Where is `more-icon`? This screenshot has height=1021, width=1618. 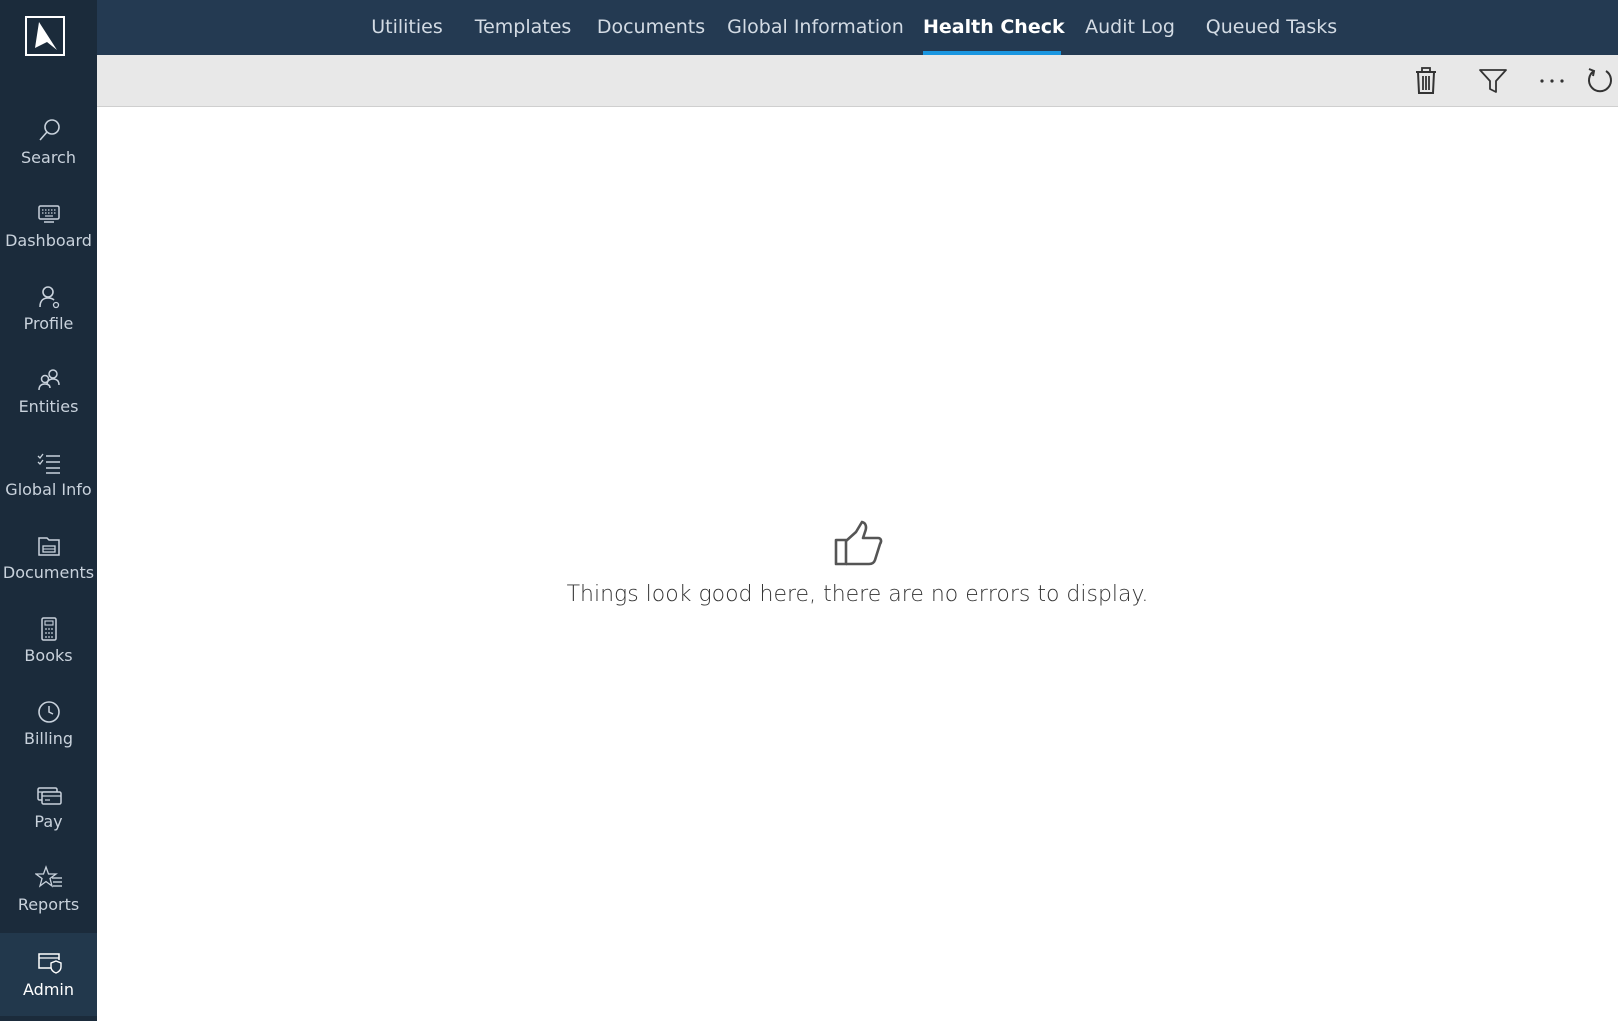 more-icon is located at coordinates (1552, 81).